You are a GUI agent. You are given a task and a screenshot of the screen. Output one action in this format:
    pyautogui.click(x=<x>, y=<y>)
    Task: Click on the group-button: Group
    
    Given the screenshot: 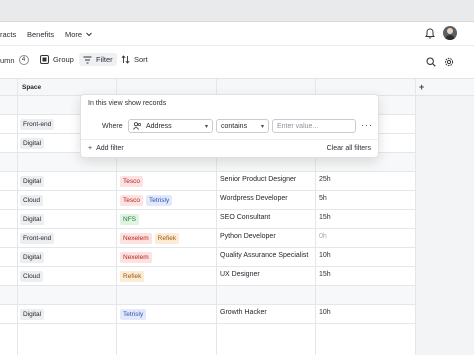 What is the action you would take?
    pyautogui.click(x=57, y=59)
    